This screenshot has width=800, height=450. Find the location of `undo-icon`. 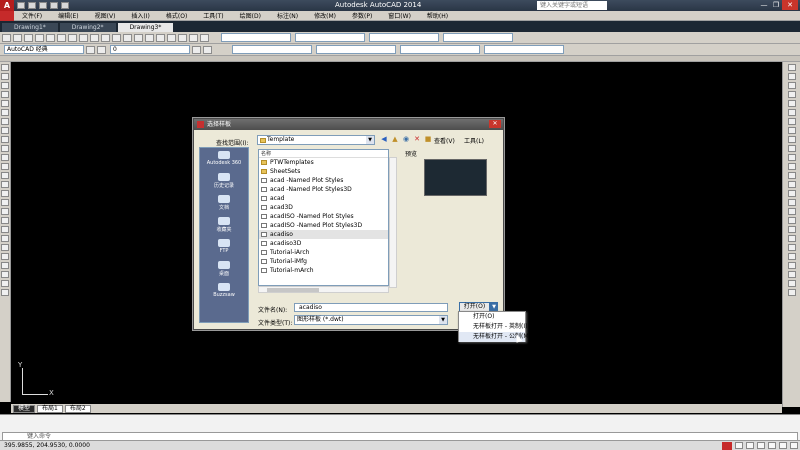

undo-icon is located at coordinates (54, 5).